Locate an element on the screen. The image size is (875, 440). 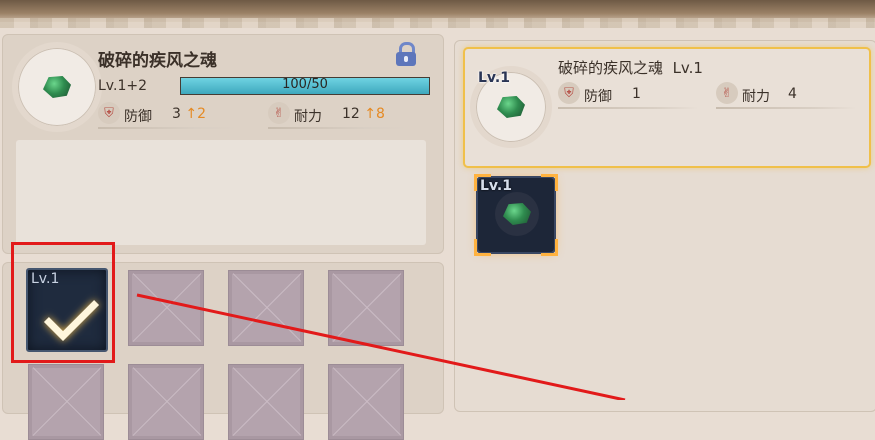
exp-bar-text: 100/50 is located at coordinates (305, 84).